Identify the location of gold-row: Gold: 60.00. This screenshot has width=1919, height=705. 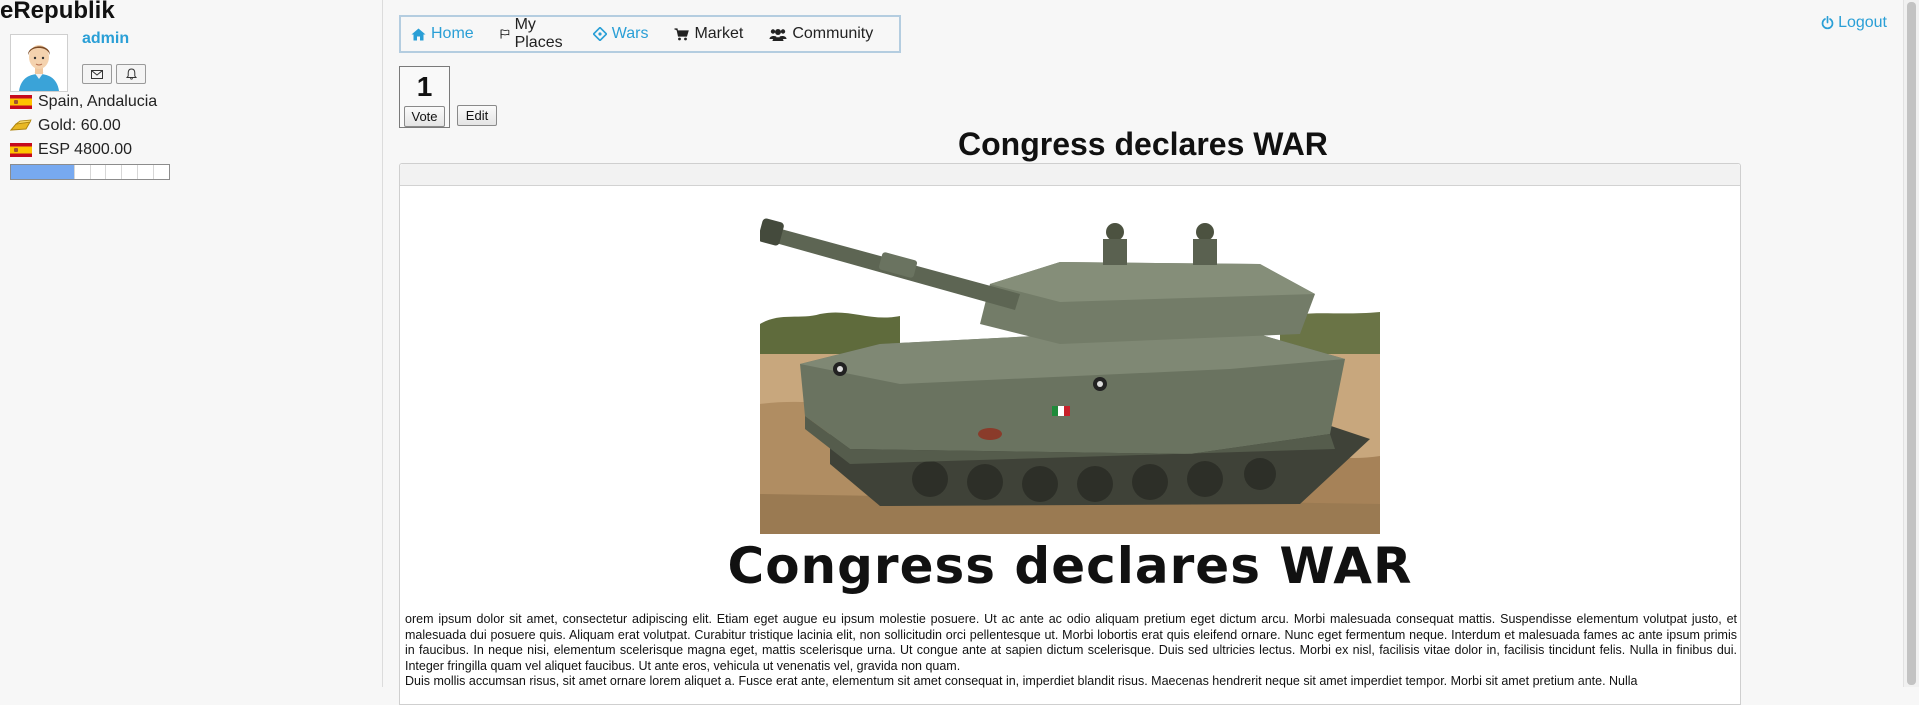
(65, 126).